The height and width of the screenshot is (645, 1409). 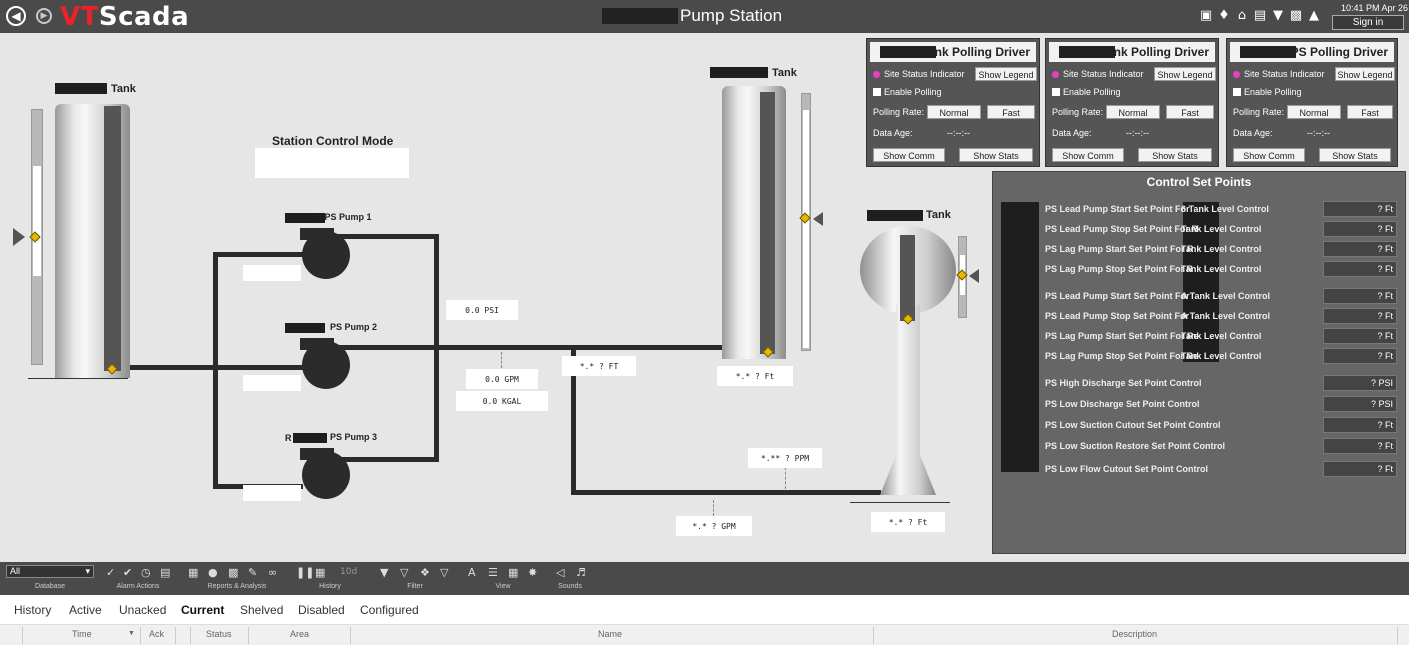 What do you see at coordinates (82, 634) in the screenshot?
I see `column-time: Time` at bounding box center [82, 634].